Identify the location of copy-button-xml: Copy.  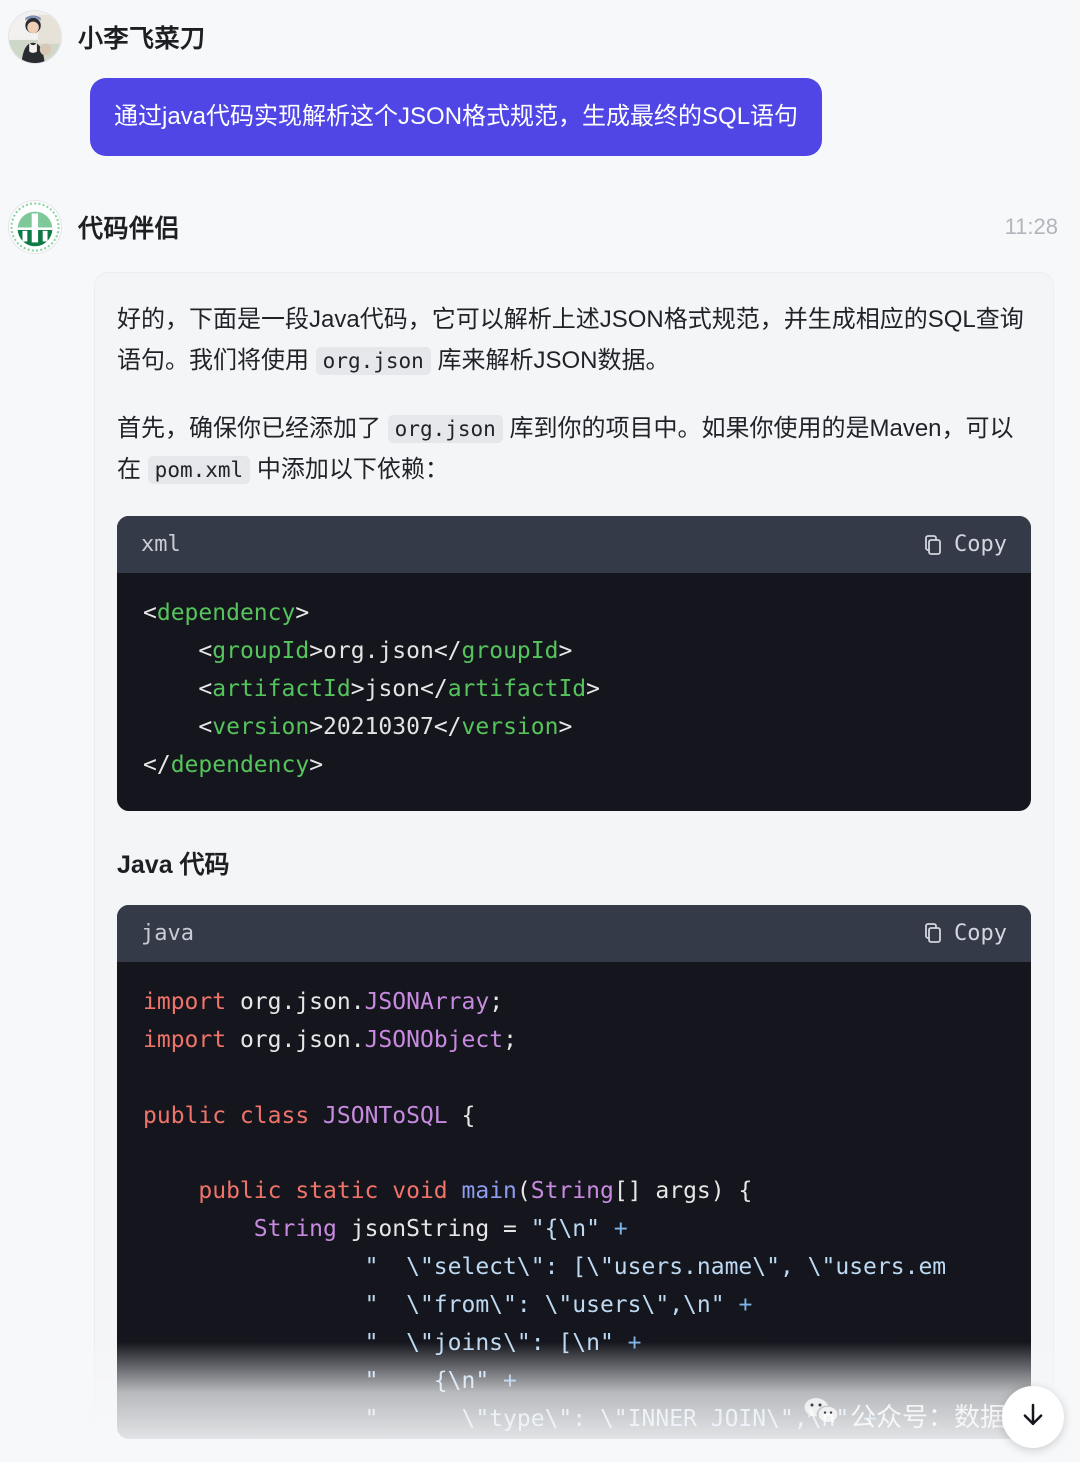
(964, 544).